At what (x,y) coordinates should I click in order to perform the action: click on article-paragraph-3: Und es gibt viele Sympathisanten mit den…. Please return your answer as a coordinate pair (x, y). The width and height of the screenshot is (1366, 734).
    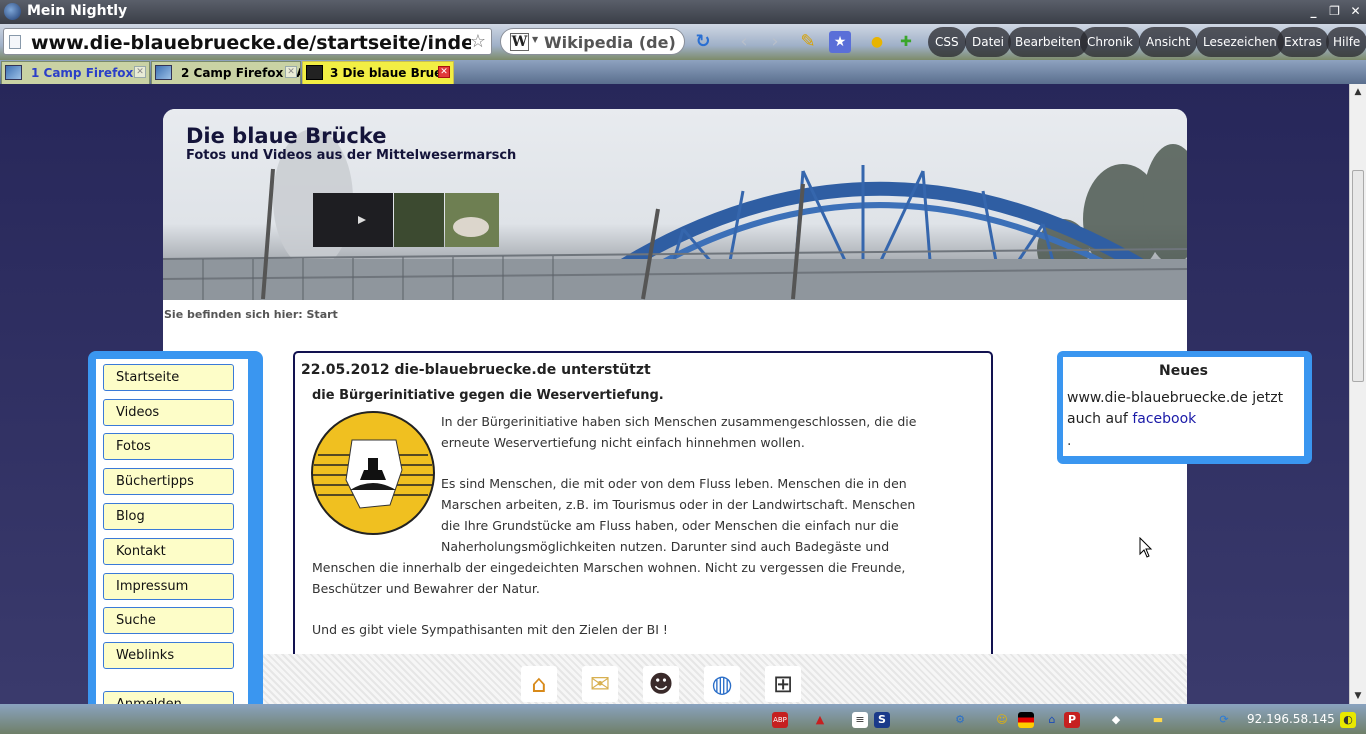
    Looking at the image, I should click on (490, 629).